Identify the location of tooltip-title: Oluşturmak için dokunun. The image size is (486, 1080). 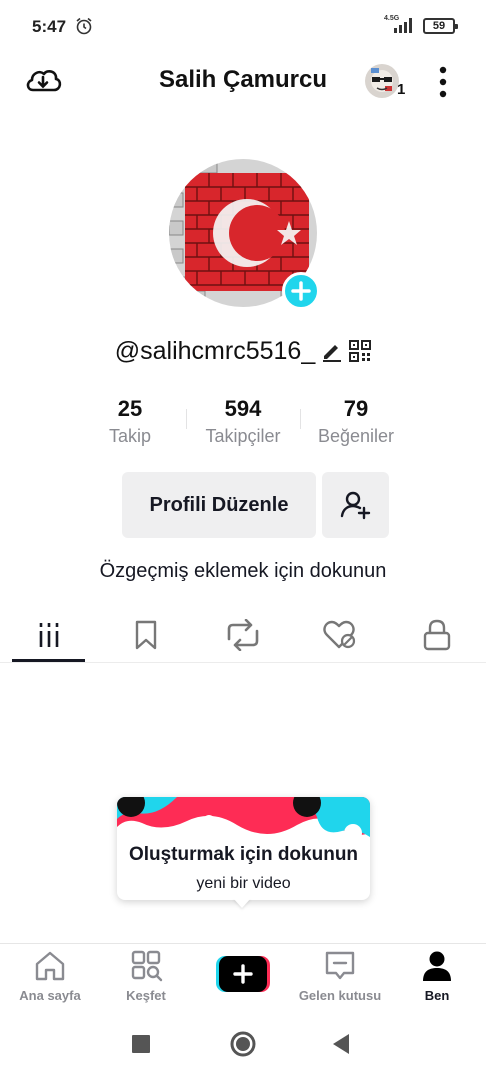
(243, 854).